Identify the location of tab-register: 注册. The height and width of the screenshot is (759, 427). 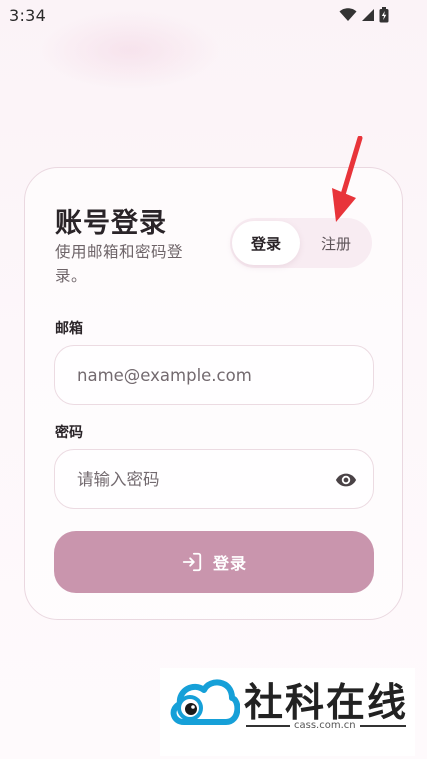
(336, 243).